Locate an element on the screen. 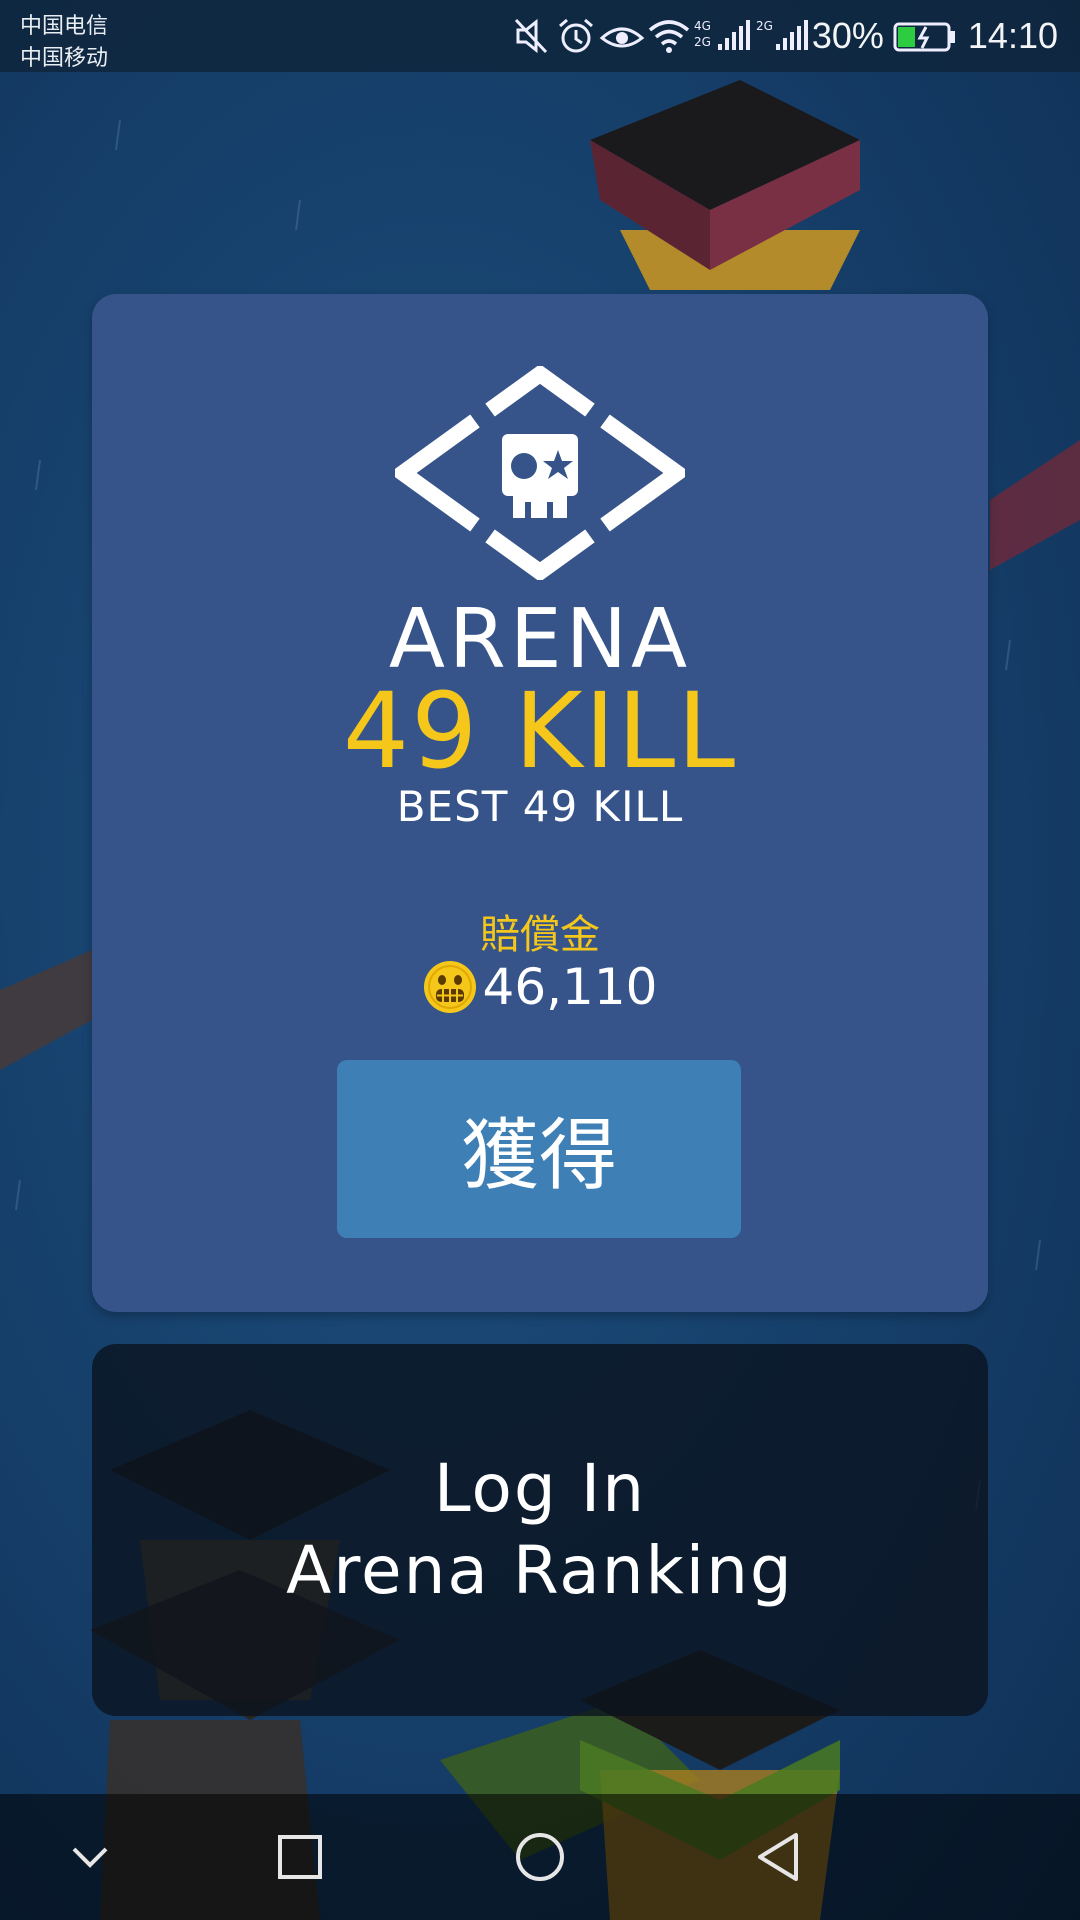  alarm-icon is located at coordinates (575, 35).